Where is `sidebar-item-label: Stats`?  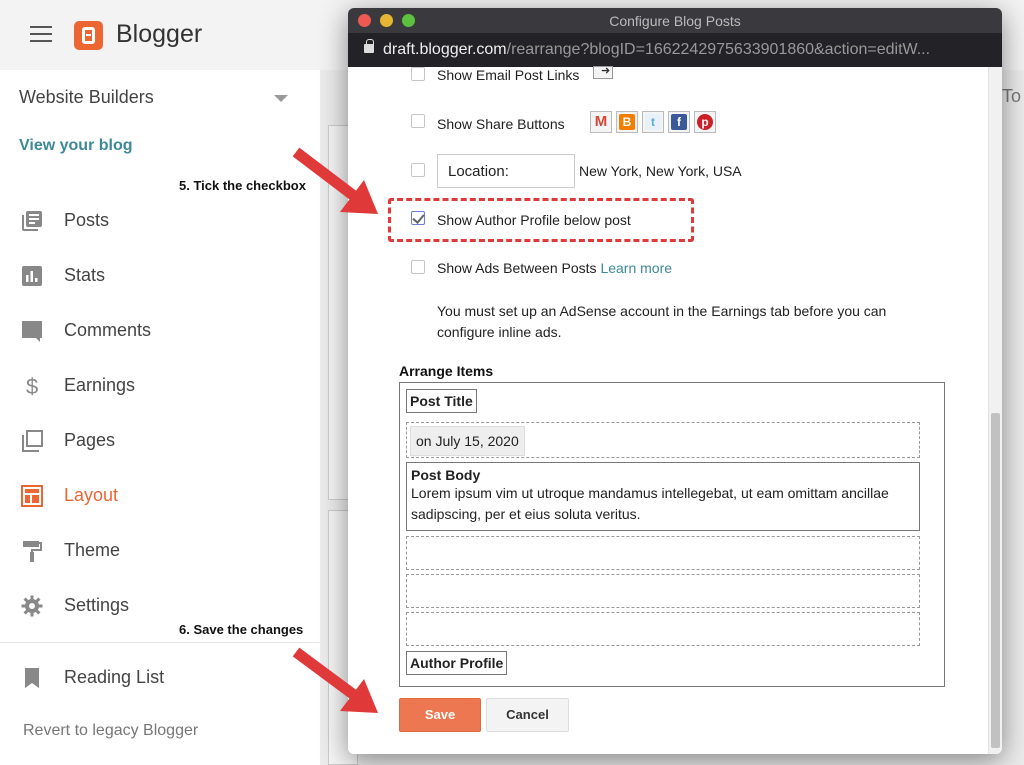
sidebar-item-label: Stats is located at coordinates (85, 275).